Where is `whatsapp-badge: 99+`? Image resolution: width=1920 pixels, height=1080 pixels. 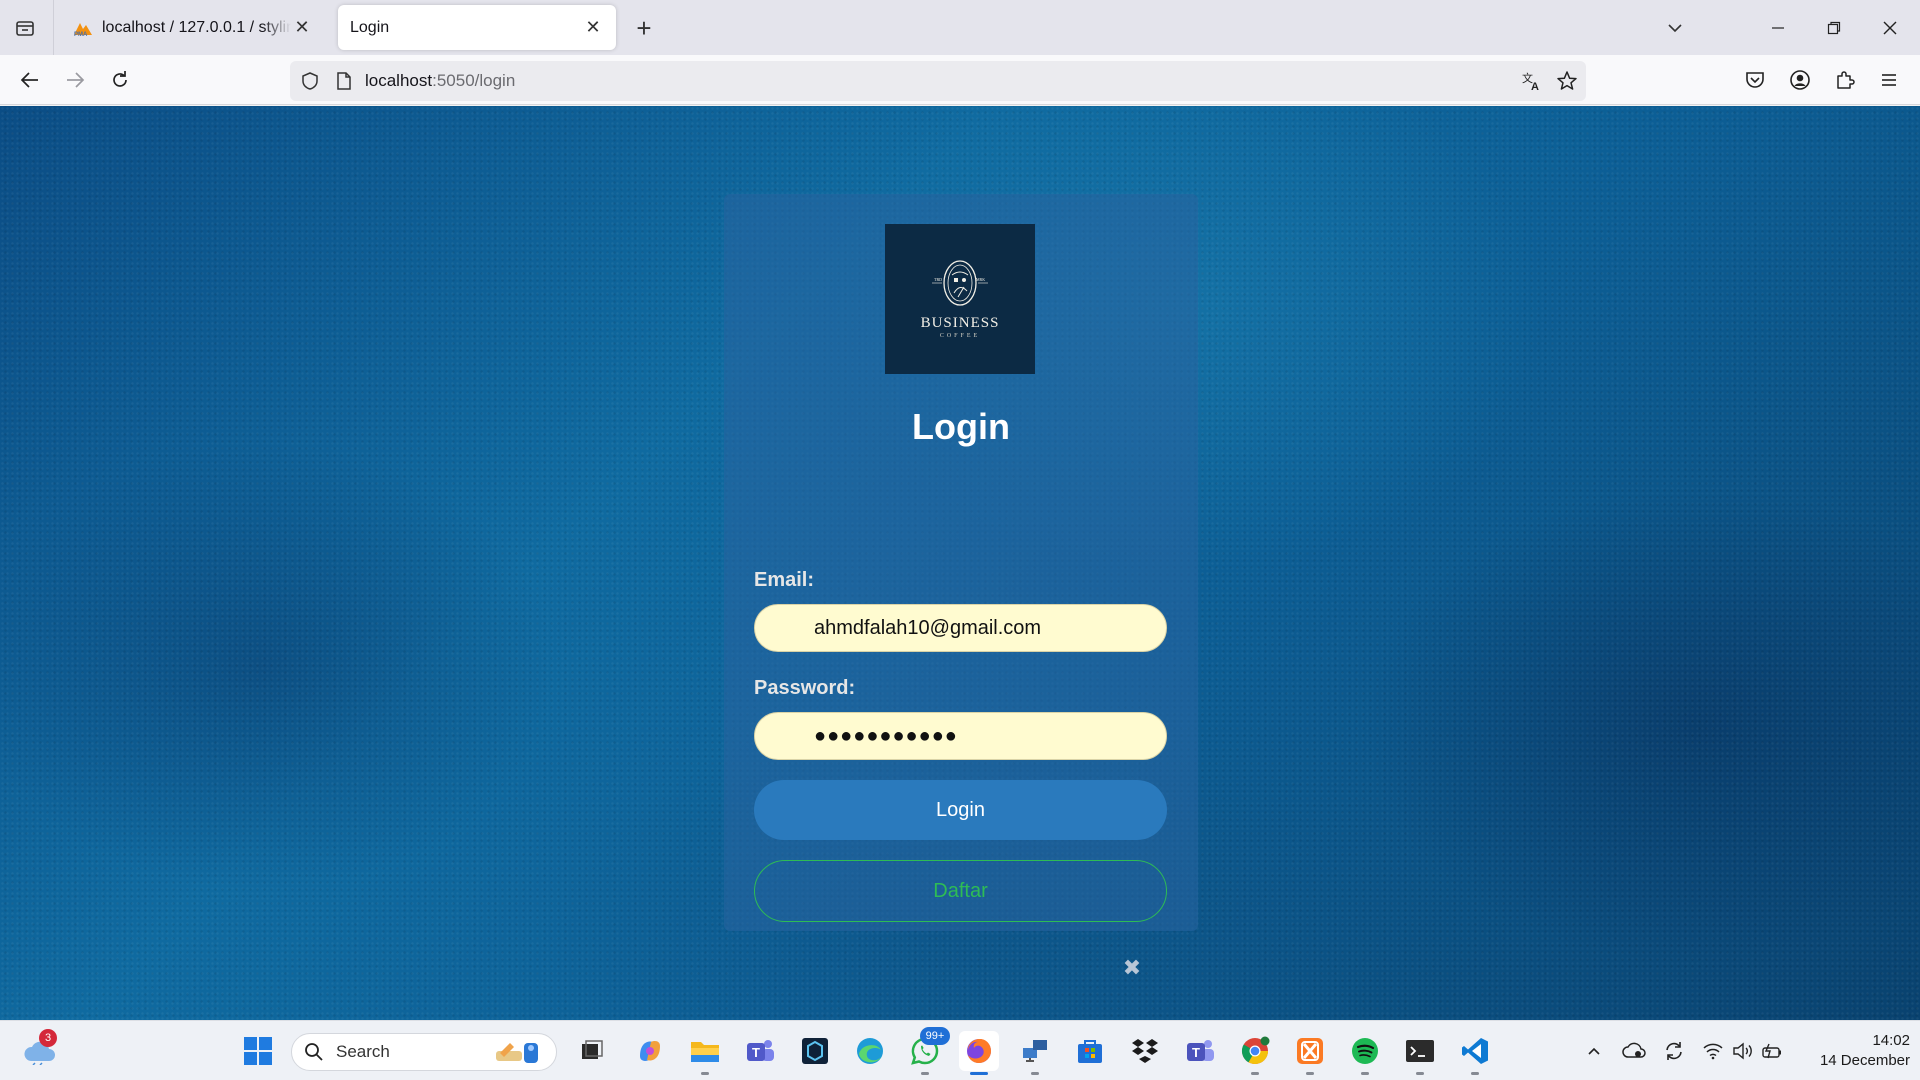 whatsapp-badge: 99+ is located at coordinates (935, 1036).